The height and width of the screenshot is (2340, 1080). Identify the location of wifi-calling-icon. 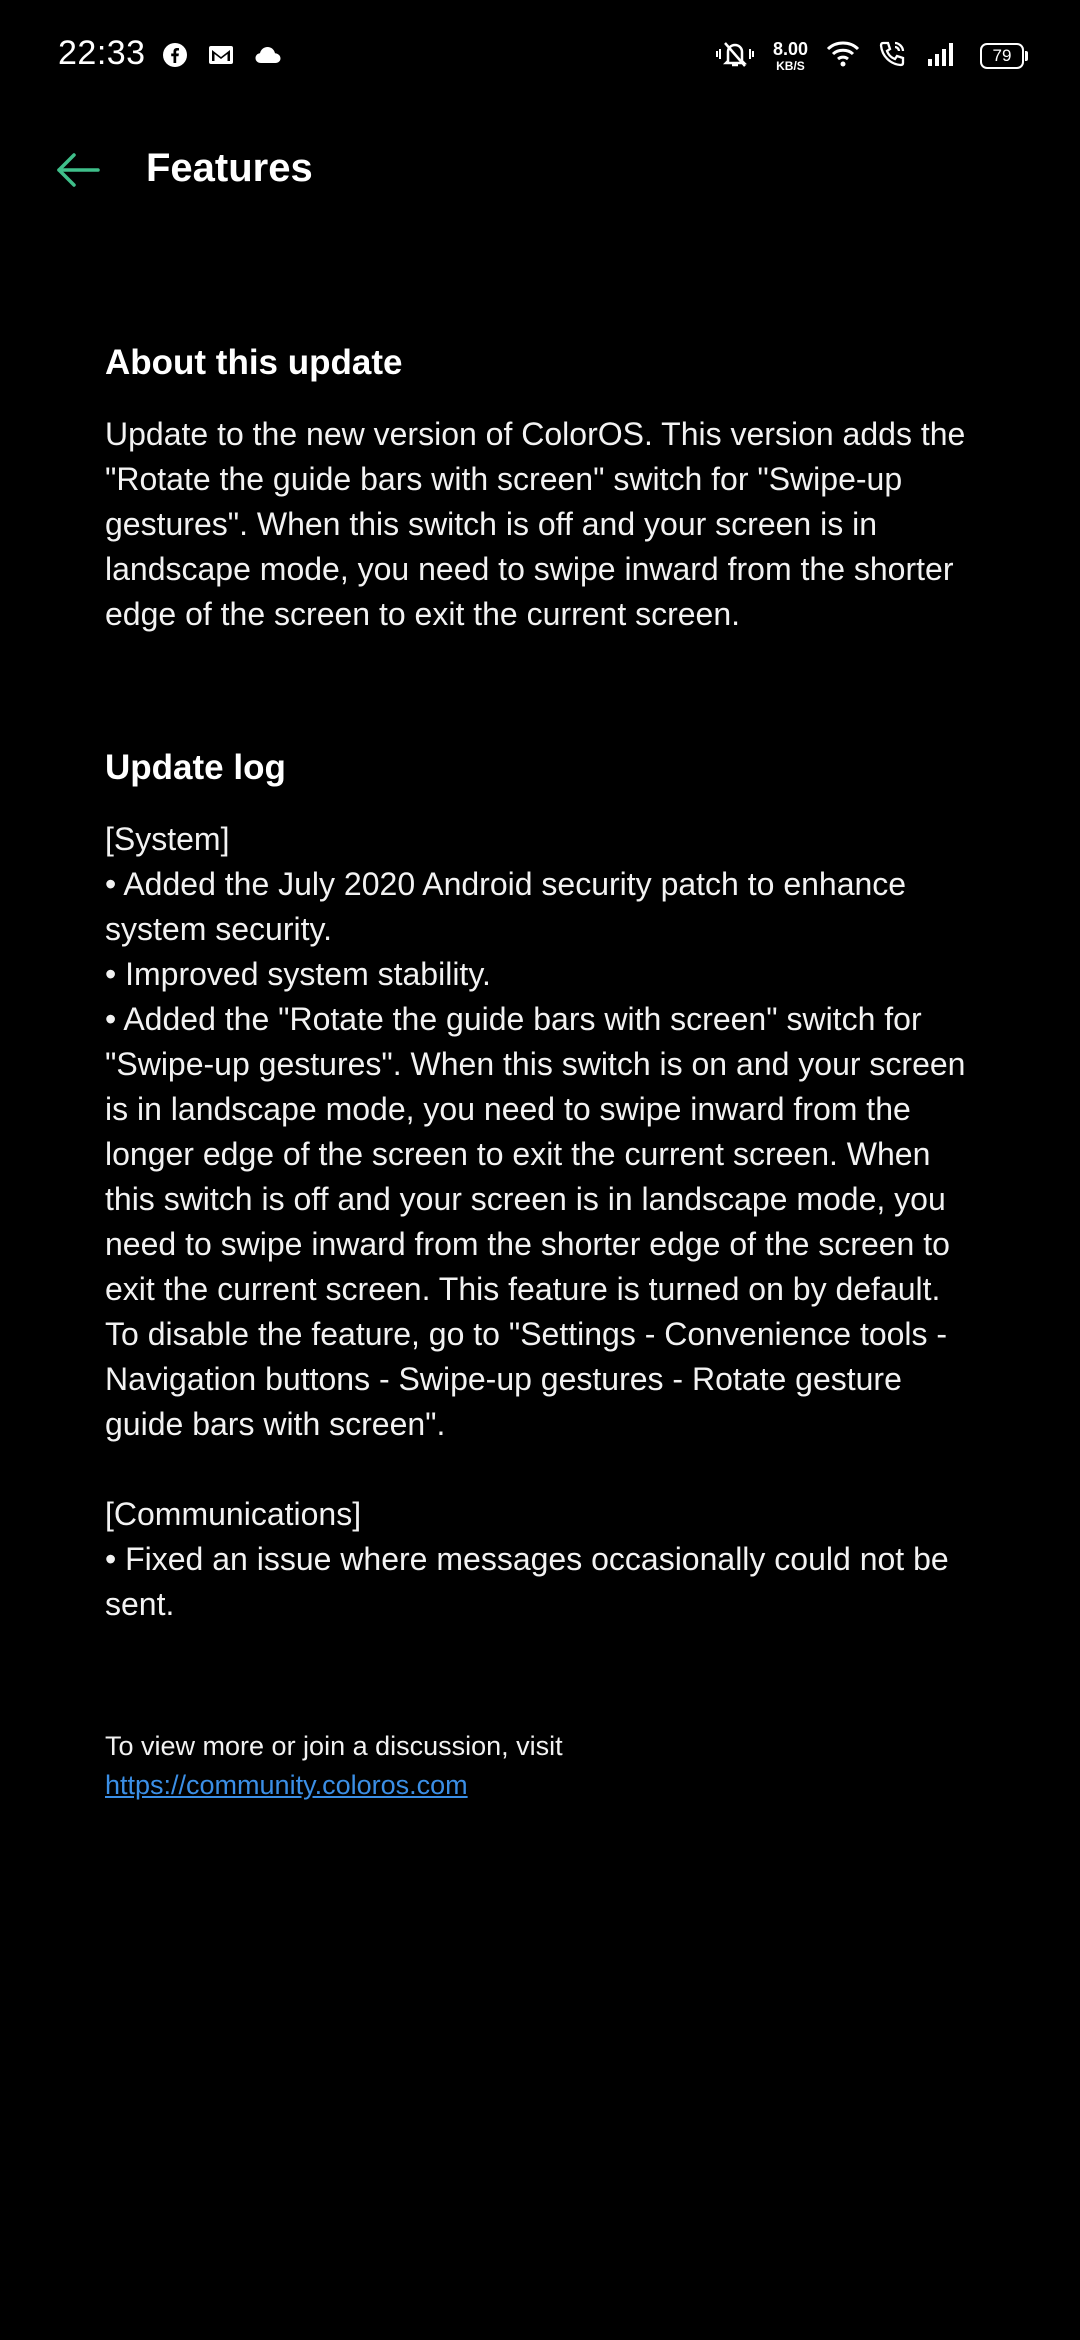
(893, 56).